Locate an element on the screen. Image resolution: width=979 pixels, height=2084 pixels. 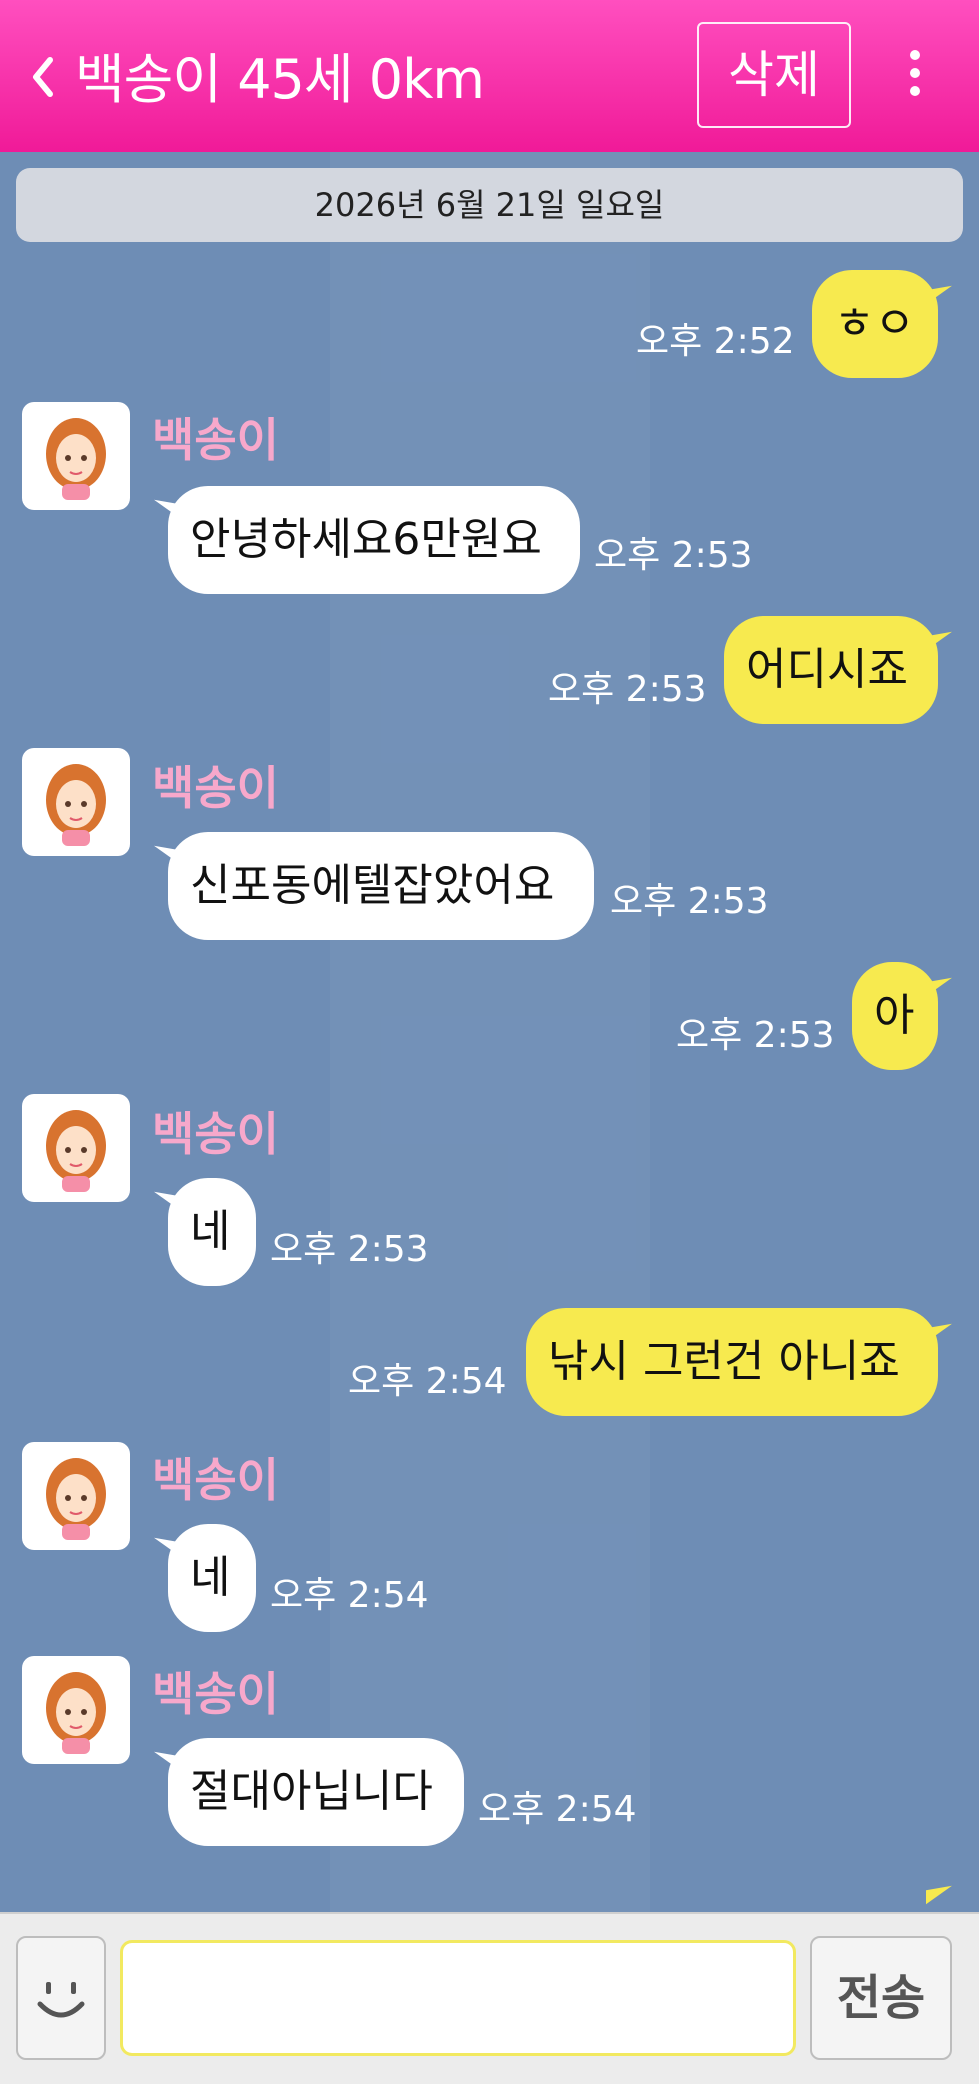
chat-title: 백송이 45세 0km is located at coordinates (280, 80).